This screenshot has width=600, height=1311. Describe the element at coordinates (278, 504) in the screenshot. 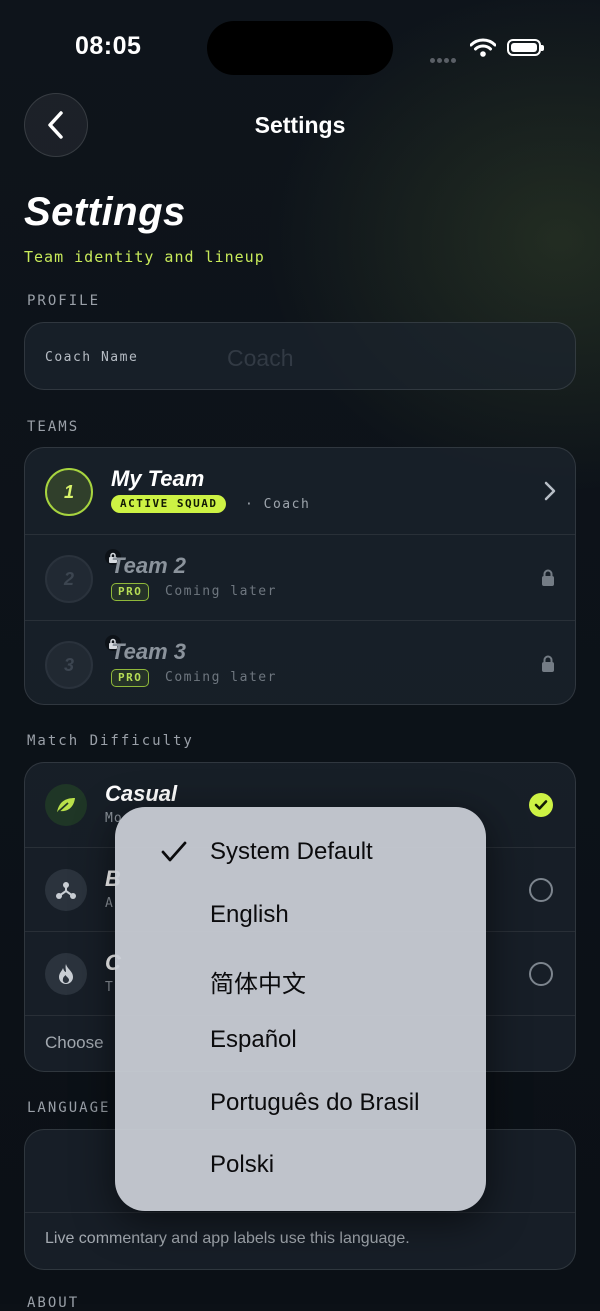

I see `team-meta: · Coach` at that location.